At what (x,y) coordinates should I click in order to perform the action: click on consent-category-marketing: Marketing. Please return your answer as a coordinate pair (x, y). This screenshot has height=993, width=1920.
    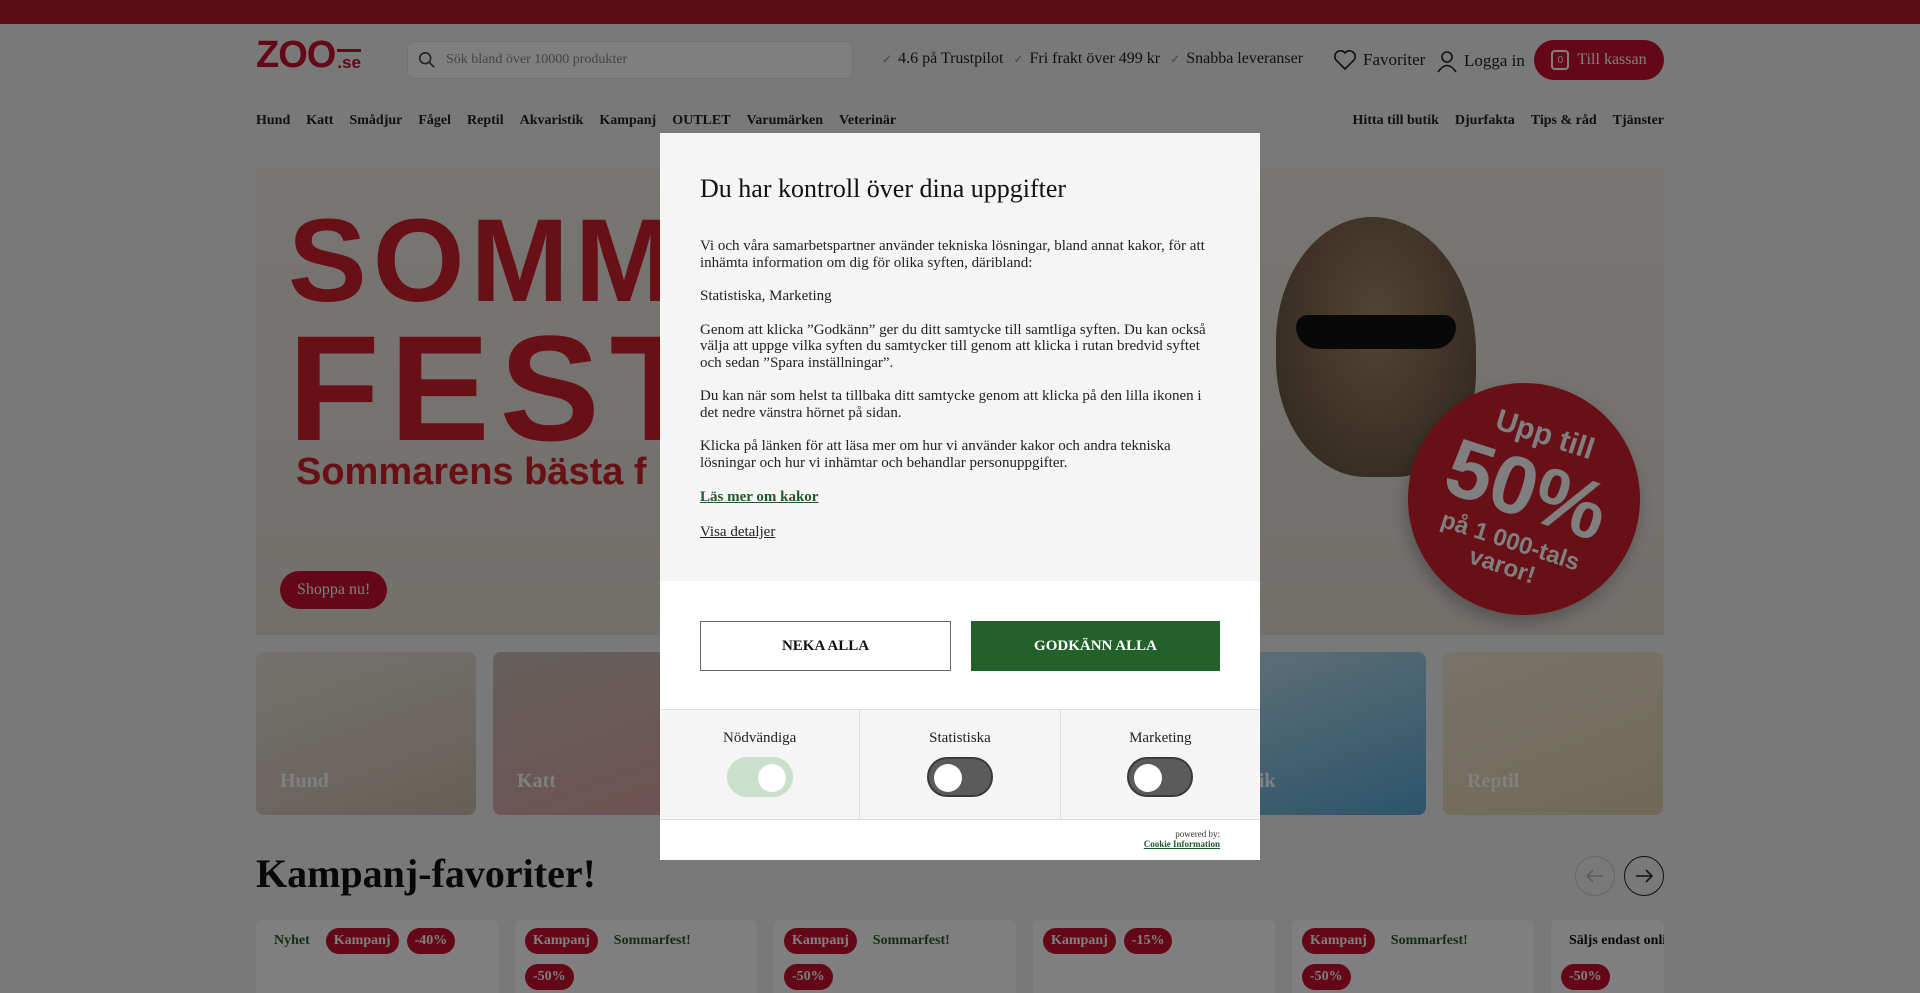
    Looking at the image, I should click on (1160, 764).